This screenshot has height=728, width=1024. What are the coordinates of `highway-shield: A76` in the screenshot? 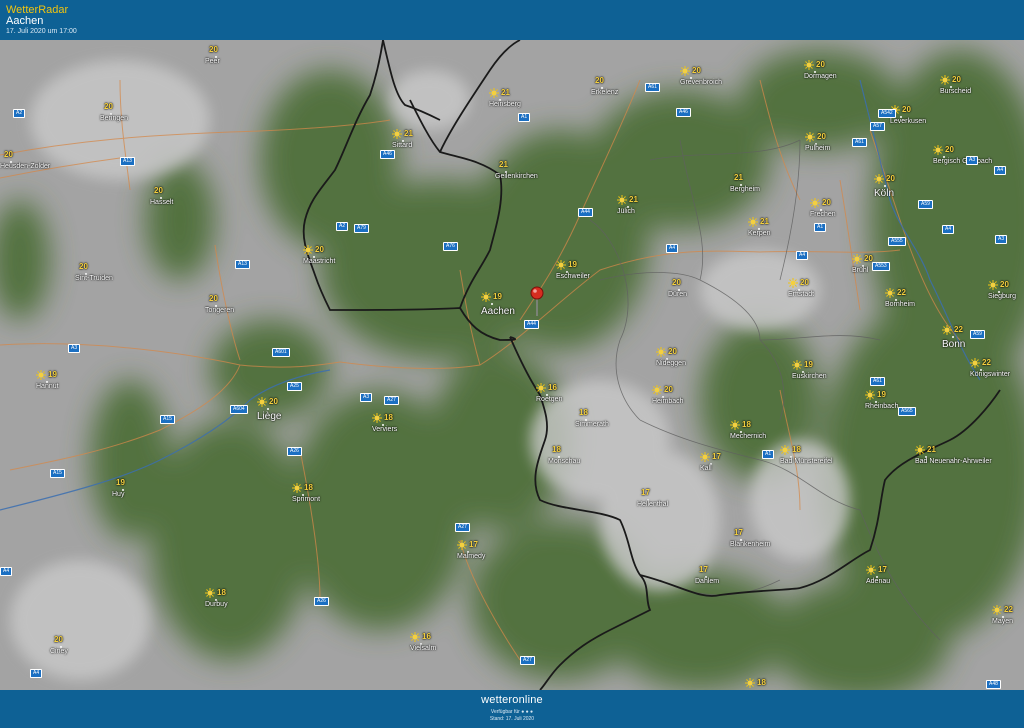 It's located at (450, 246).